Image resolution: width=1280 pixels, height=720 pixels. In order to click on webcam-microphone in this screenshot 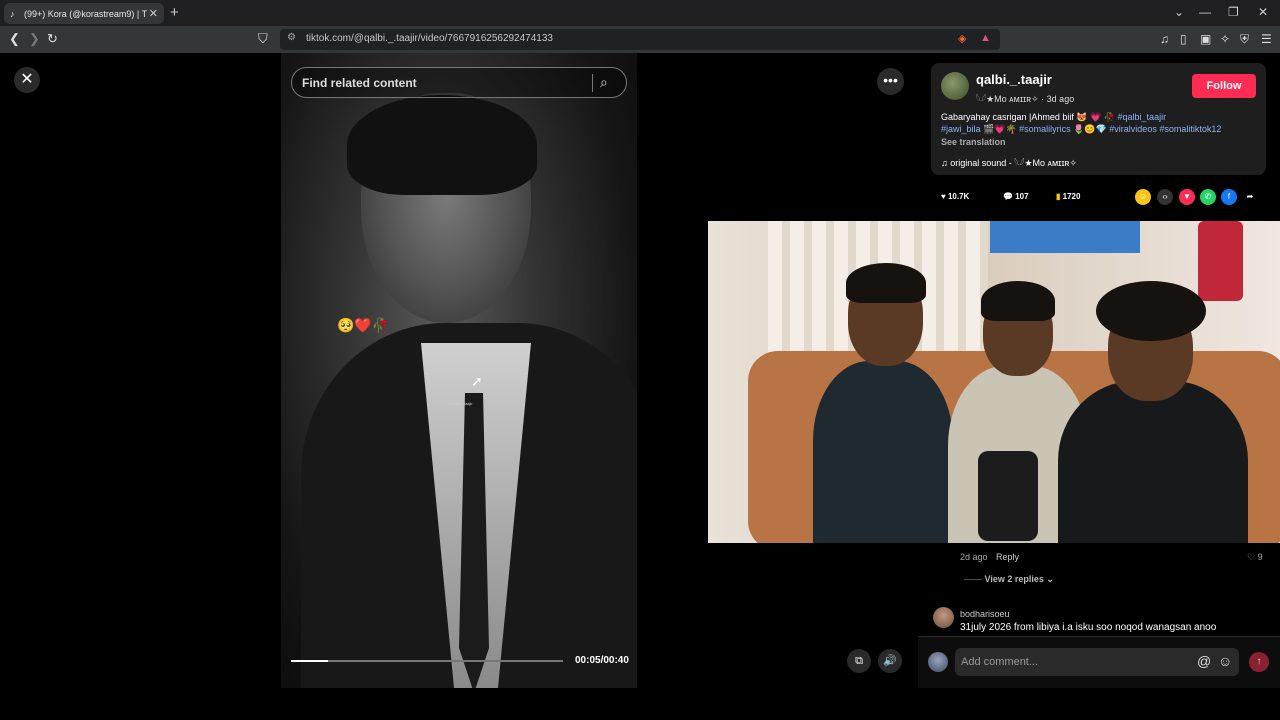, I will do `click(1008, 496)`.